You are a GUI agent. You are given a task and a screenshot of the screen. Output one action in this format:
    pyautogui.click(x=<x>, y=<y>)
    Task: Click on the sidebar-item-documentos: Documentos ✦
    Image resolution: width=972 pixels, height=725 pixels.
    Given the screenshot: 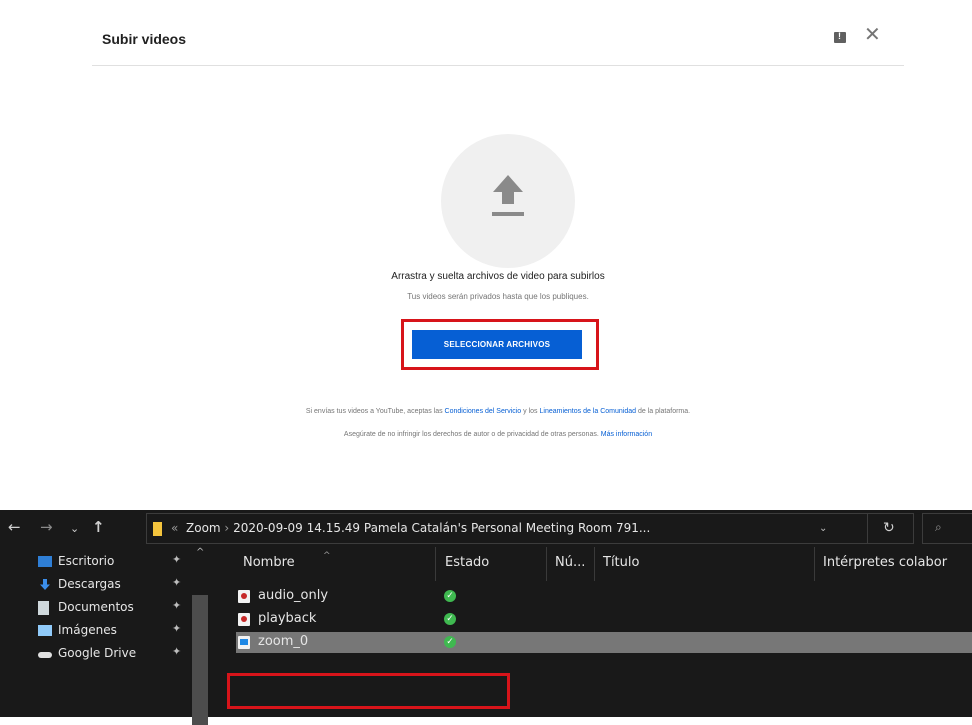 What is the action you would take?
    pyautogui.click(x=118, y=609)
    